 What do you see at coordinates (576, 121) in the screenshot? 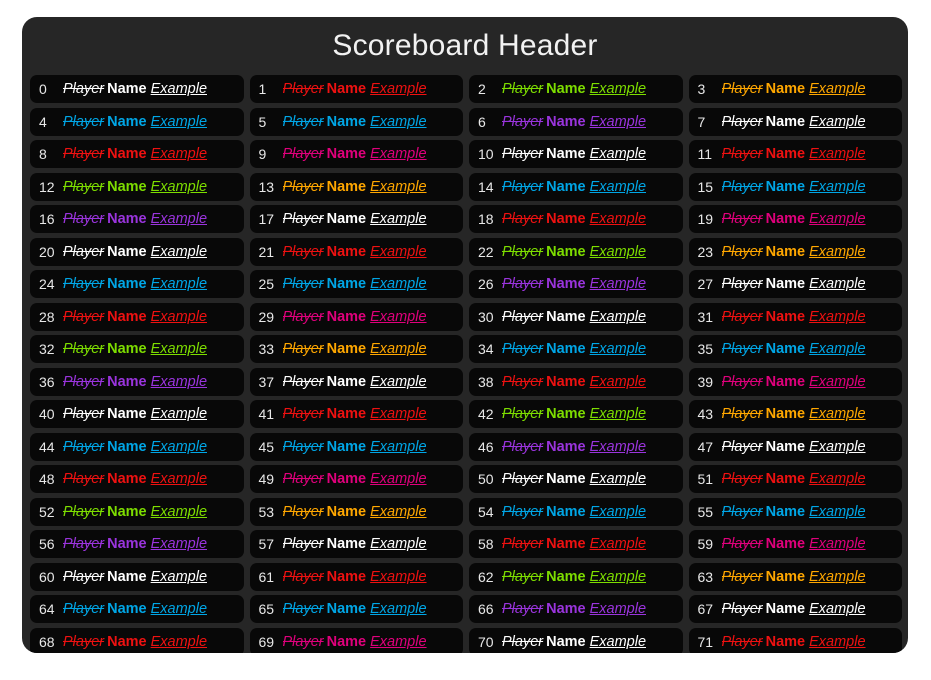
I see `player-row: 6 Player Name Example` at bounding box center [576, 121].